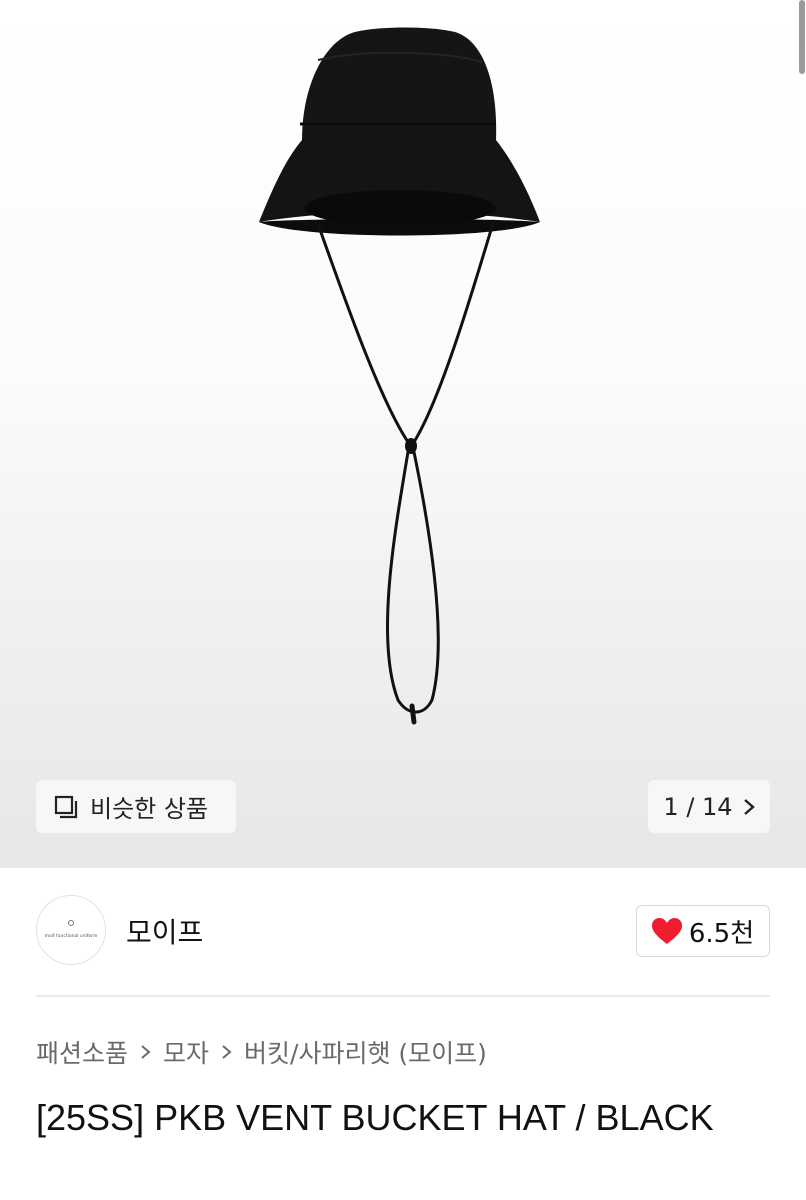  What do you see at coordinates (82, 1052) in the screenshot?
I see `breadcrumb-item-fashion-accessories: 패션소품` at bounding box center [82, 1052].